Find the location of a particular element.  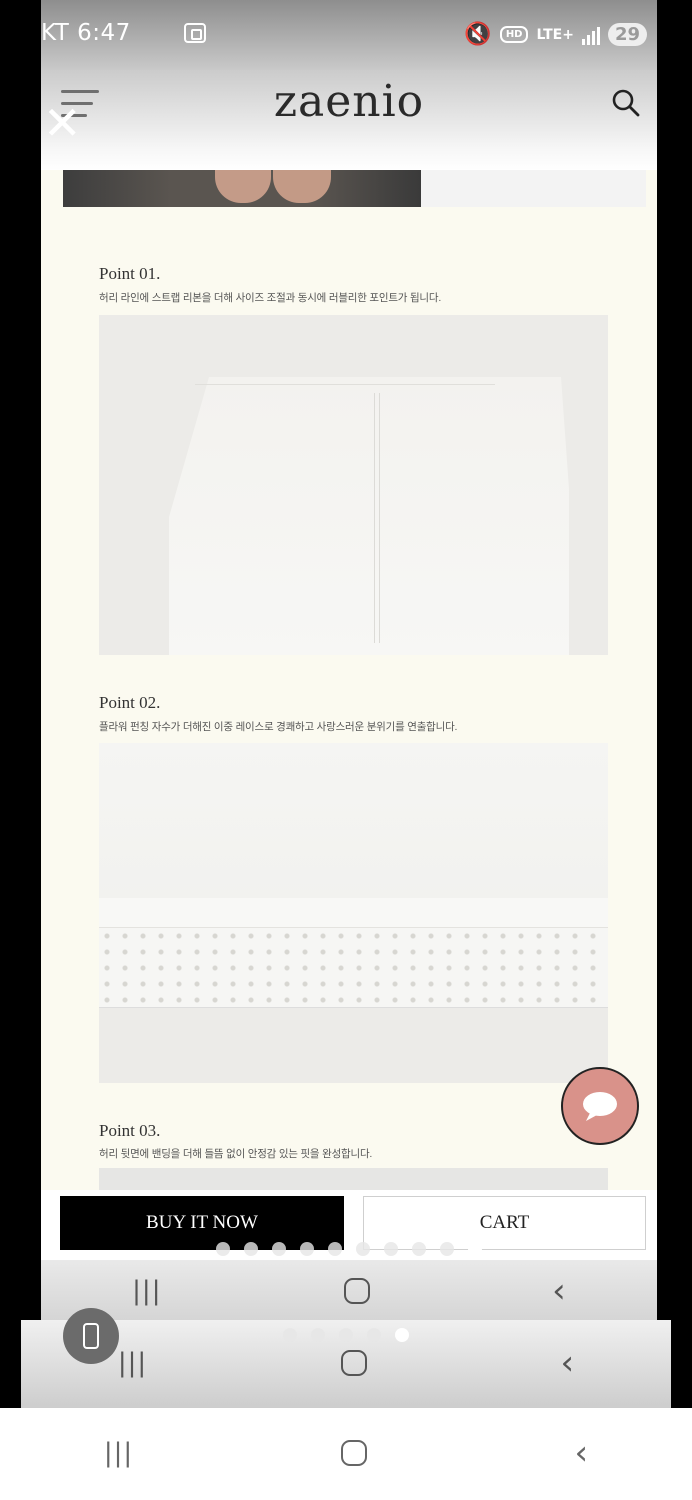

site-header: ✕ zaenio is located at coordinates (349, 120).